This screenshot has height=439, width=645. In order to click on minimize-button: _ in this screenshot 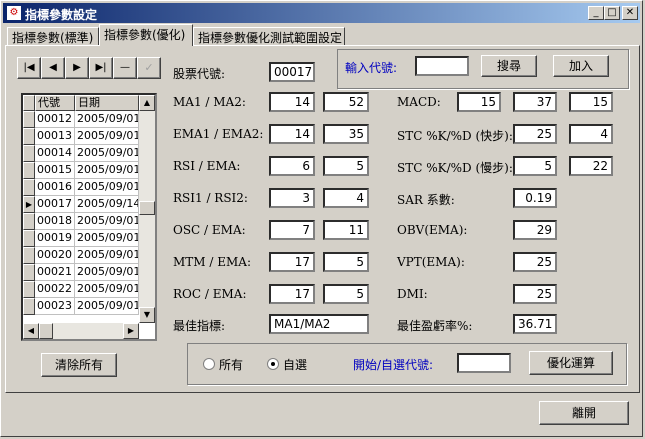, I will do `click(596, 13)`.